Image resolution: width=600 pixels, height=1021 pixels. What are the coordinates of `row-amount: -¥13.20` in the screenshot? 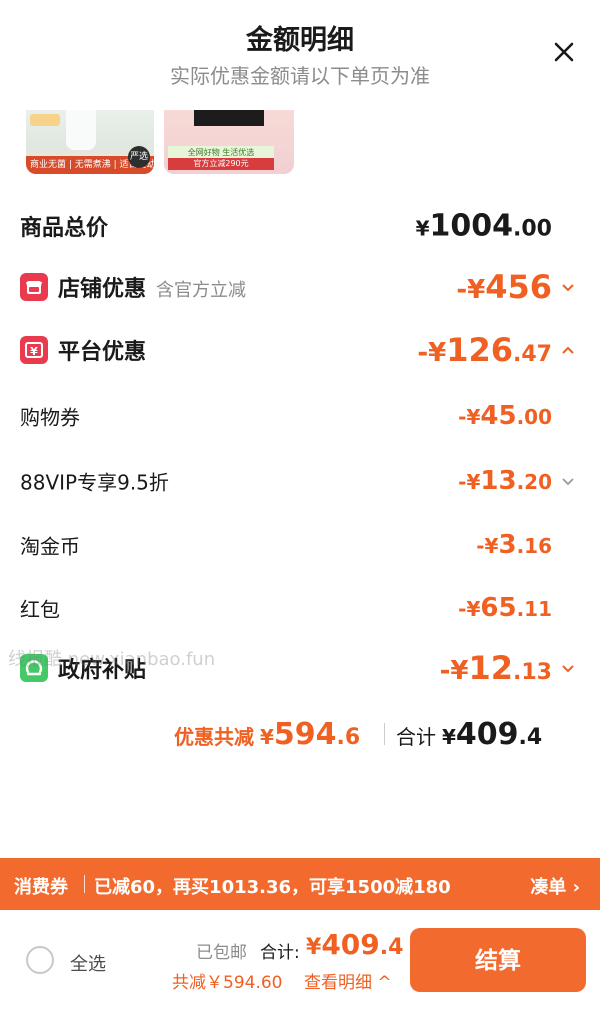 It's located at (505, 481).